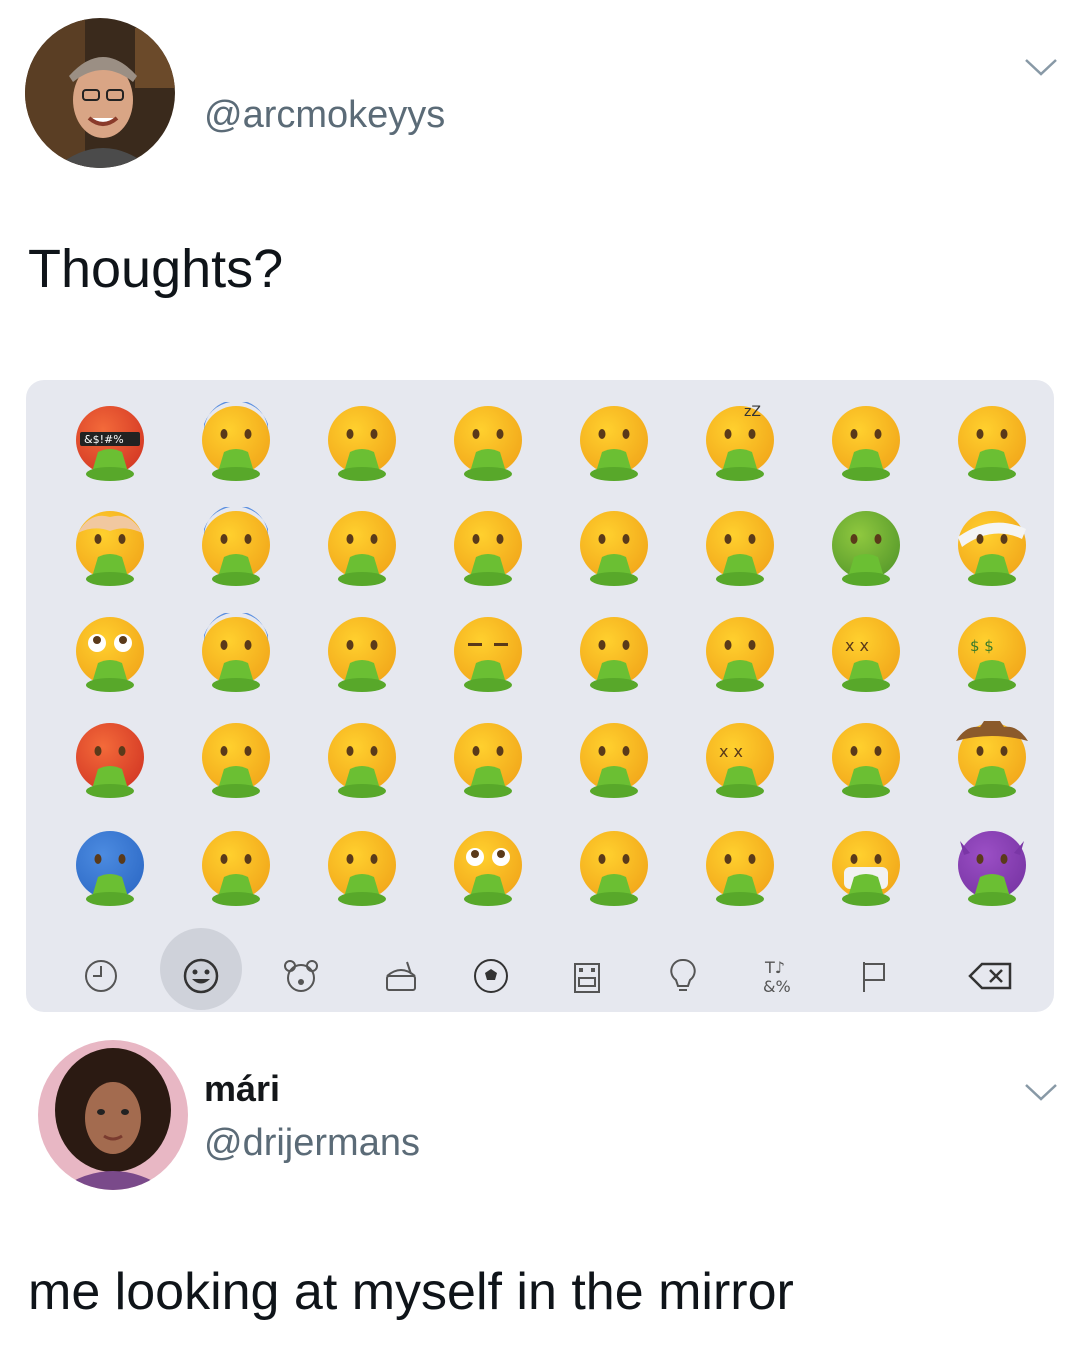 The height and width of the screenshot is (1358, 1080). Describe the element at coordinates (992, 867) in the screenshot. I see `emoji-key-devil-purple` at that location.